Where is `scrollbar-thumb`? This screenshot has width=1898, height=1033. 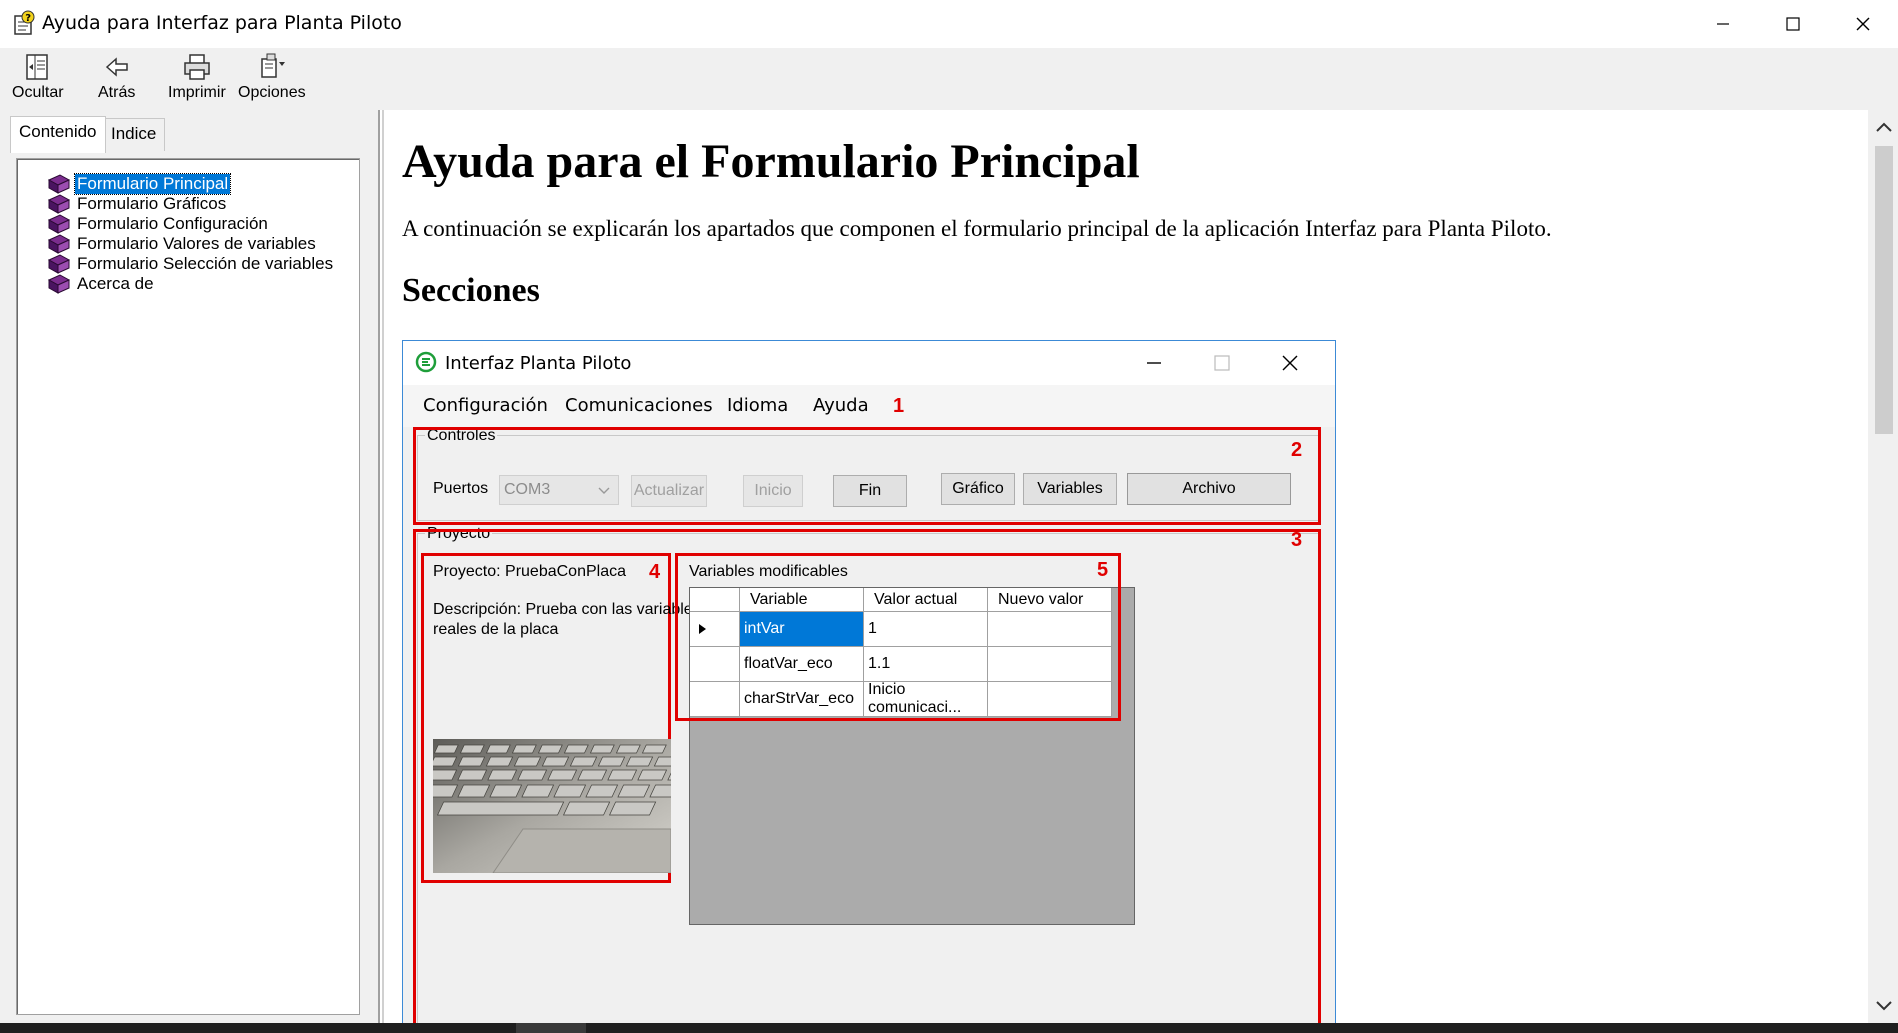
scrollbar-thumb is located at coordinates (1884, 290).